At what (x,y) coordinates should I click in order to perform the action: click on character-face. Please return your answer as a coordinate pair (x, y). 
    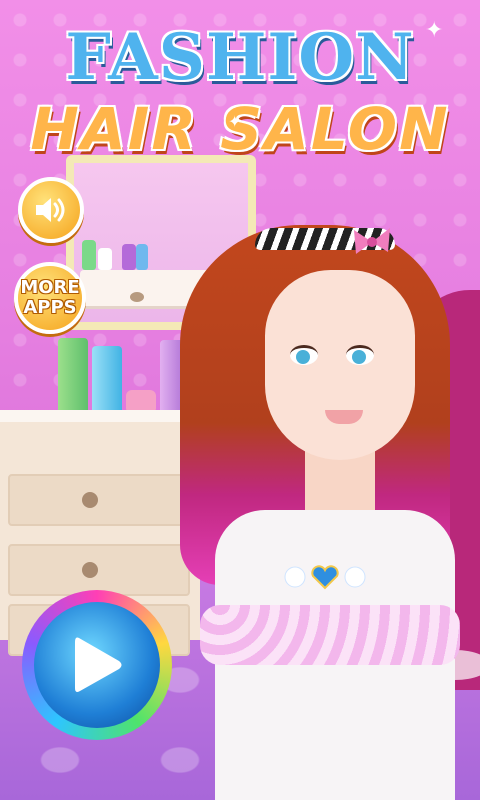
    Looking at the image, I should click on (340, 365).